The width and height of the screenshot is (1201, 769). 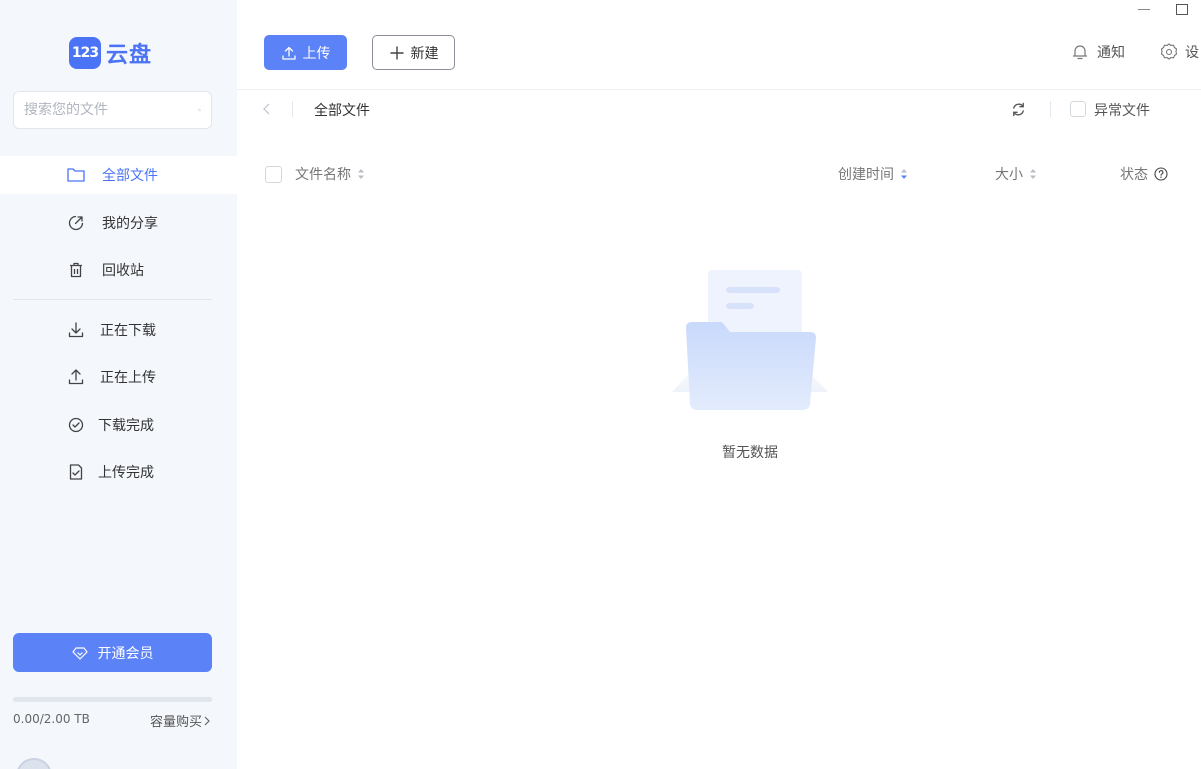 I want to click on chevron-right-icon, so click(x=207, y=720).